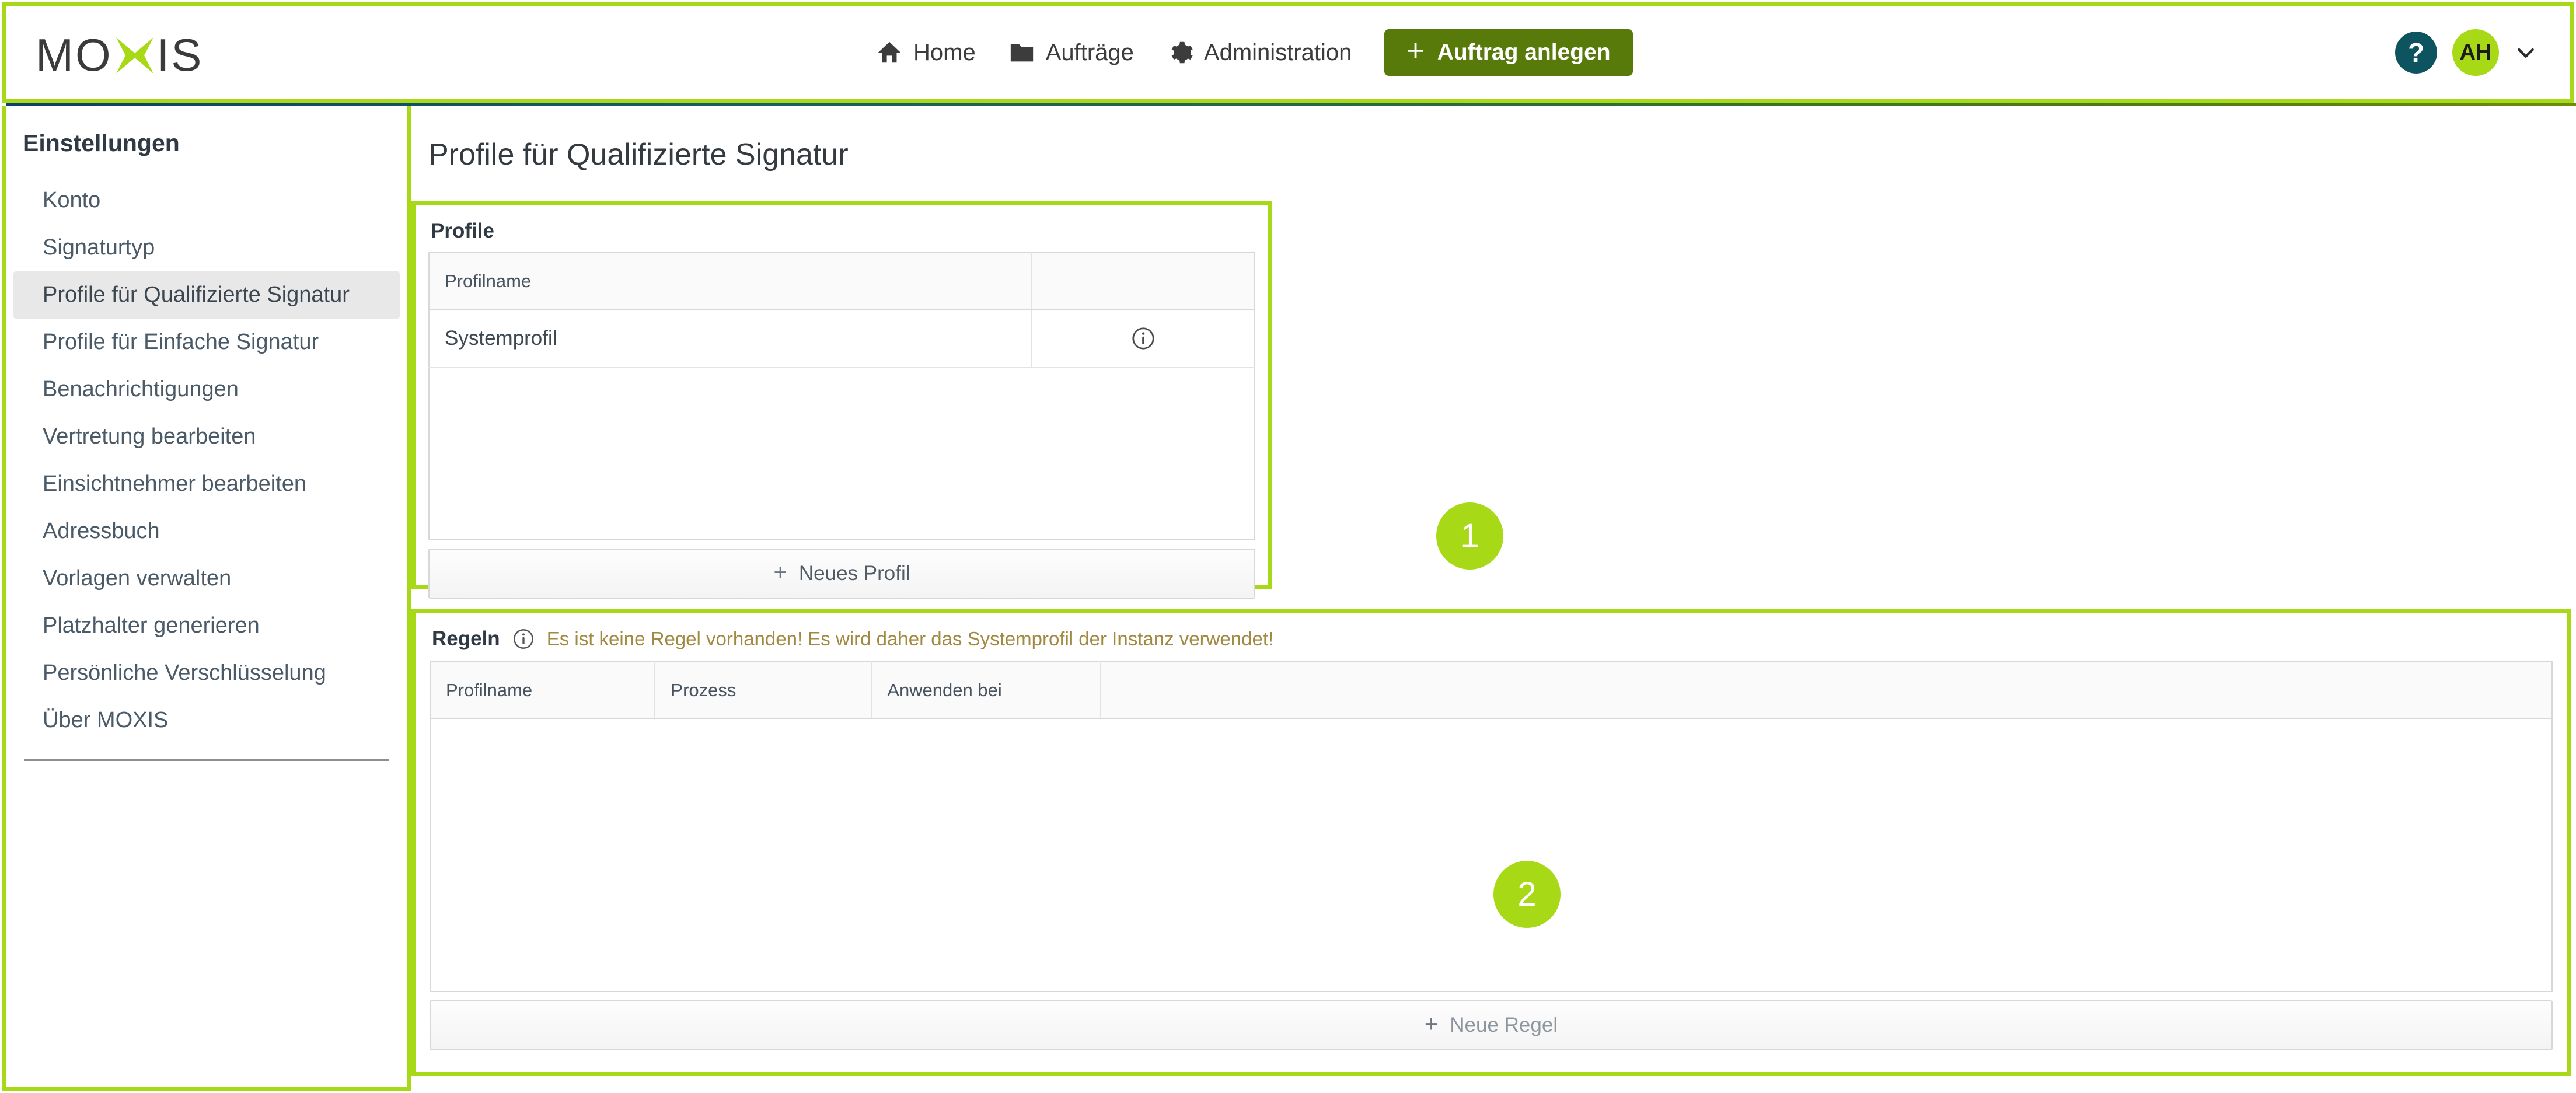 The image size is (2576, 1093). I want to click on table-header-row: Profilname Prozess Anwenden bei, so click(1491, 690).